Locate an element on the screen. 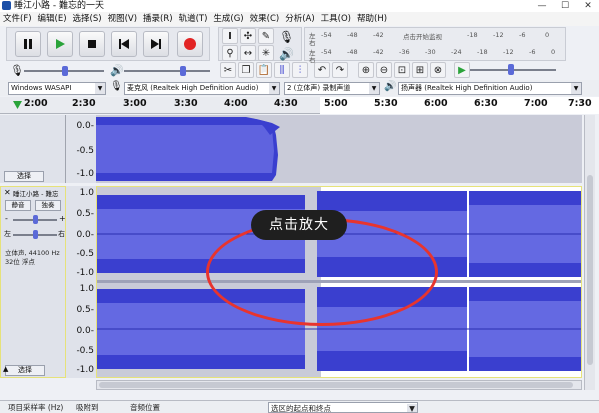  record-meter-right-label: 右 is located at coordinates (312, 43).